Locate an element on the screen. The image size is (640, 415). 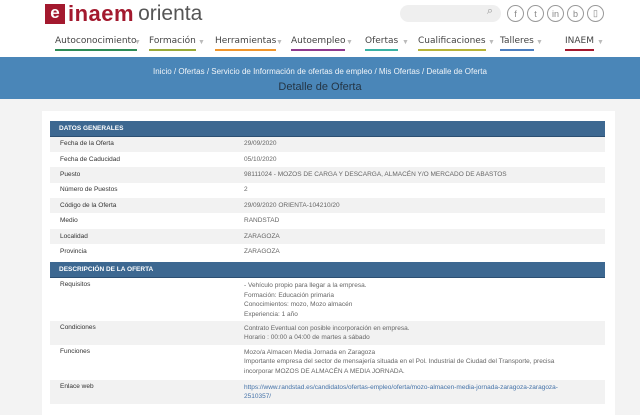
table-row: Localidad ZARAGOZA is located at coordinates (327, 236).